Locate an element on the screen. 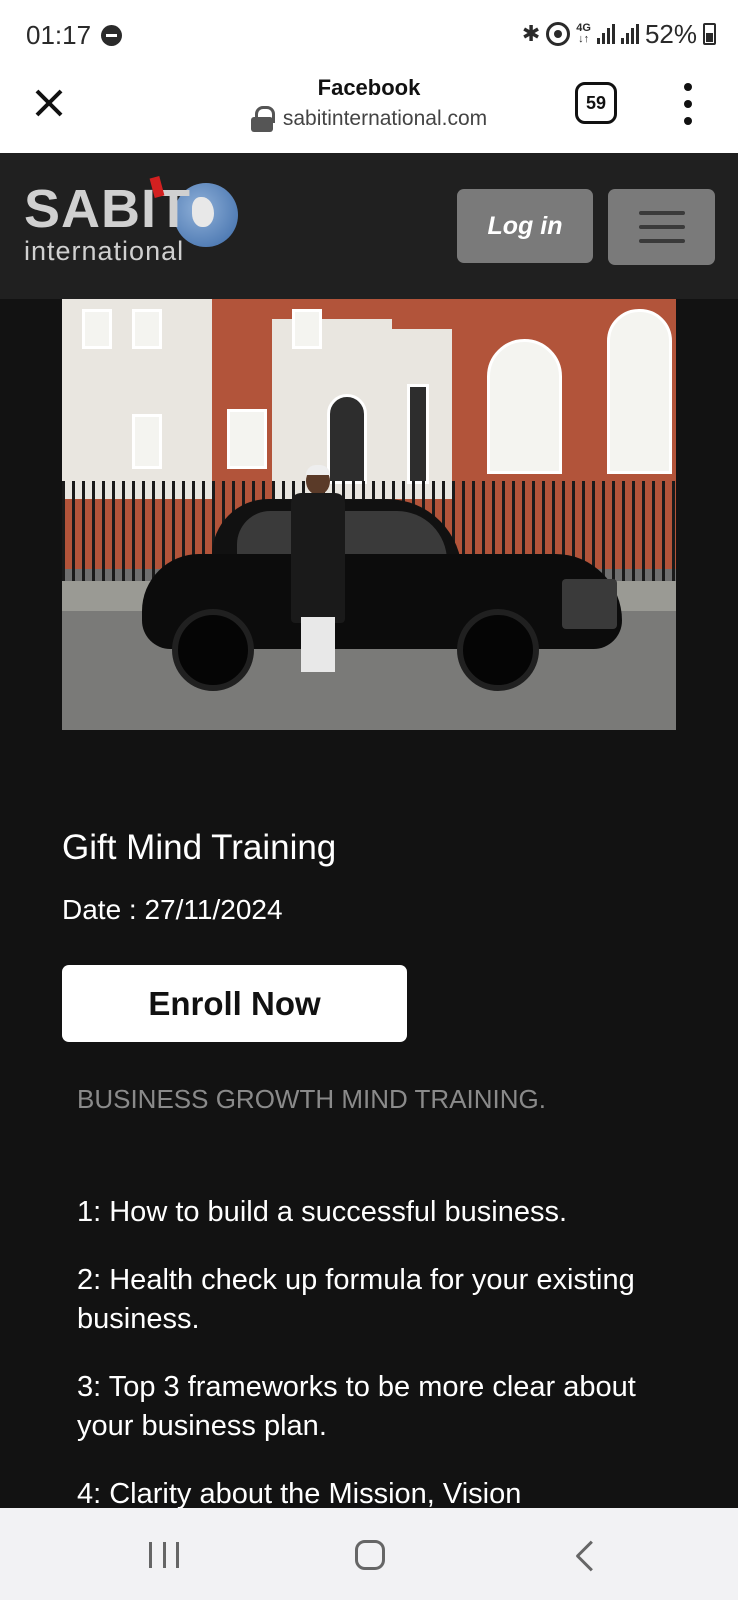 This screenshot has width=738, height=1600. tab-count-button: 59 is located at coordinates (596, 103).